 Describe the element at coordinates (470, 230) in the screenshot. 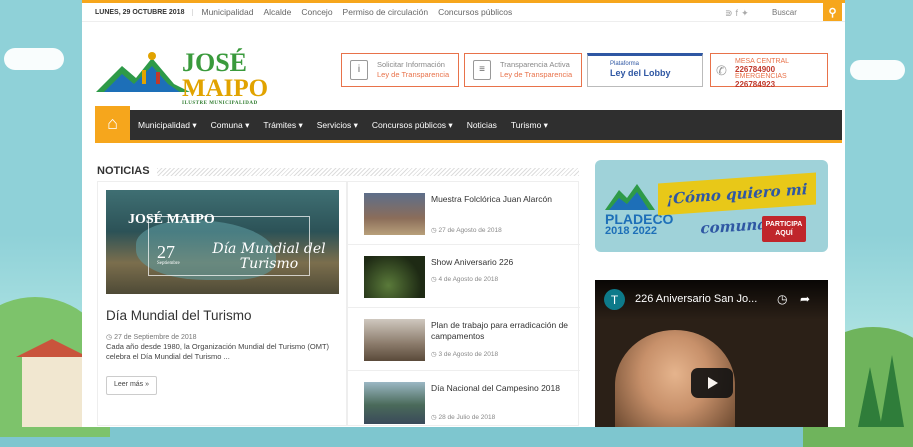

I see `news-date-text: 27 de Agosto de 2018` at that location.